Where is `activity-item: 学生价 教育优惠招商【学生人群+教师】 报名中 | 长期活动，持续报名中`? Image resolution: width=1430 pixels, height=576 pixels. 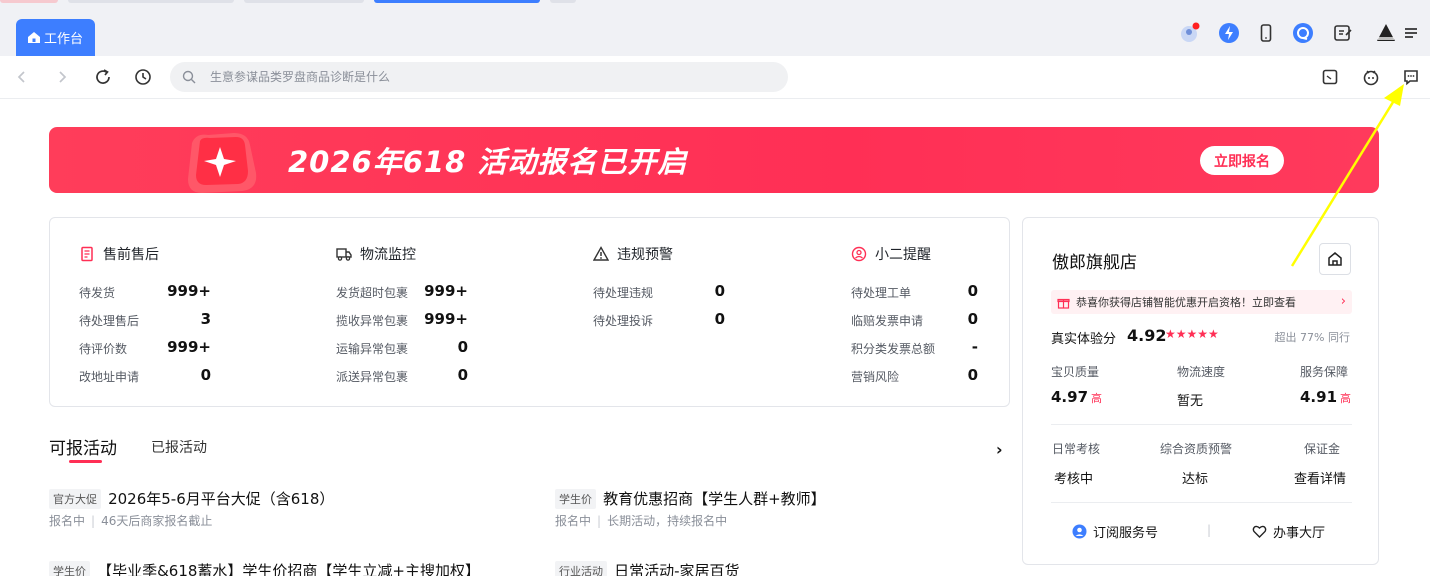 activity-item: 学生价 教育优惠招商【学生人群+教师】 报名中 | 长期活动，持续报名中 is located at coordinates (690, 508).